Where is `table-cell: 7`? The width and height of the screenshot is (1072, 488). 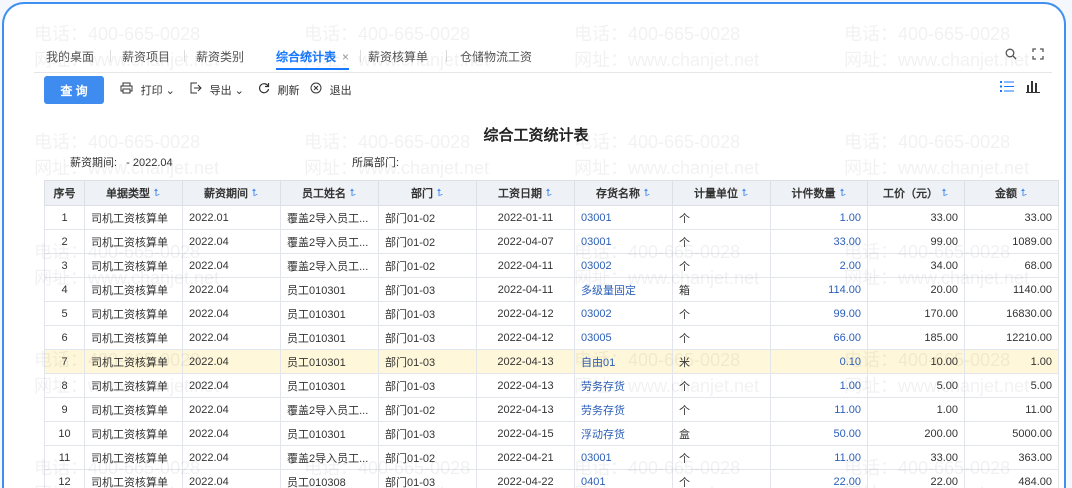
table-cell: 7 is located at coordinates (64, 361).